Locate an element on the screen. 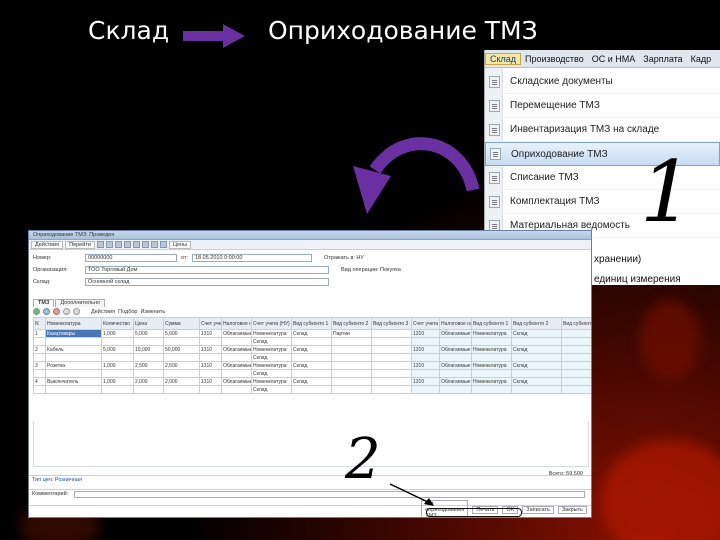 The image size is (720, 540). tab-tmz: ТМЗ is located at coordinates (44, 303).